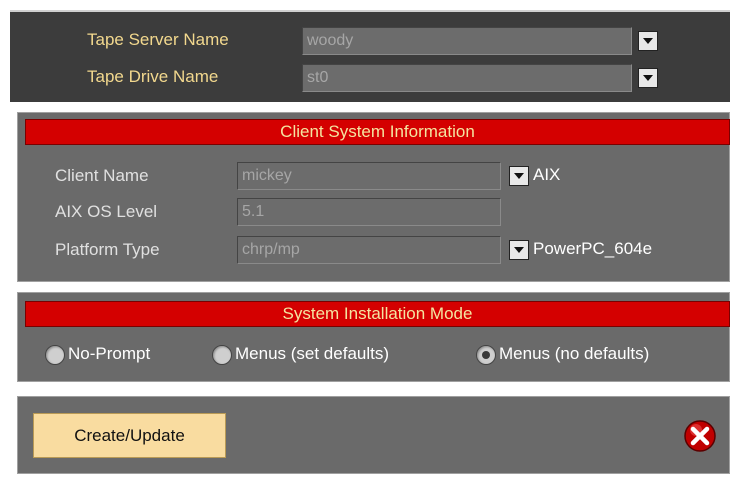 This screenshot has width=730, height=483. I want to click on aix-os-level-field: 5.1, so click(369, 212).